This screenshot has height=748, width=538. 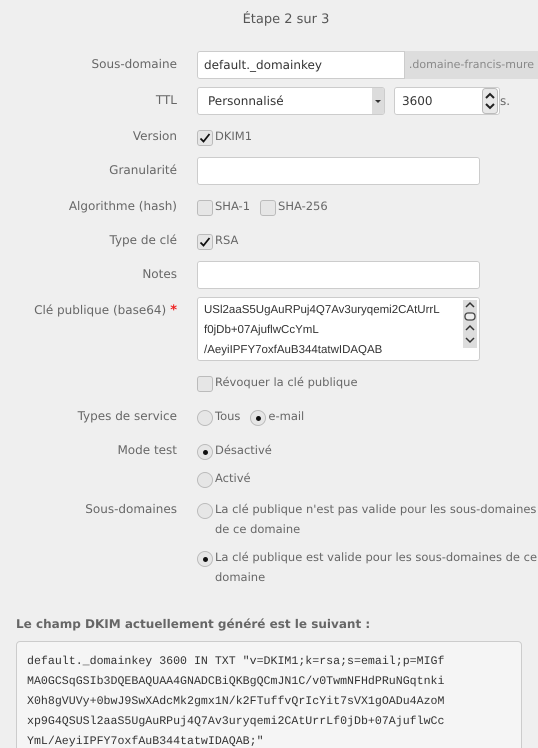 What do you see at coordinates (233, 136) in the screenshot?
I see `checkbox-label: DKIM1` at bounding box center [233, 136].